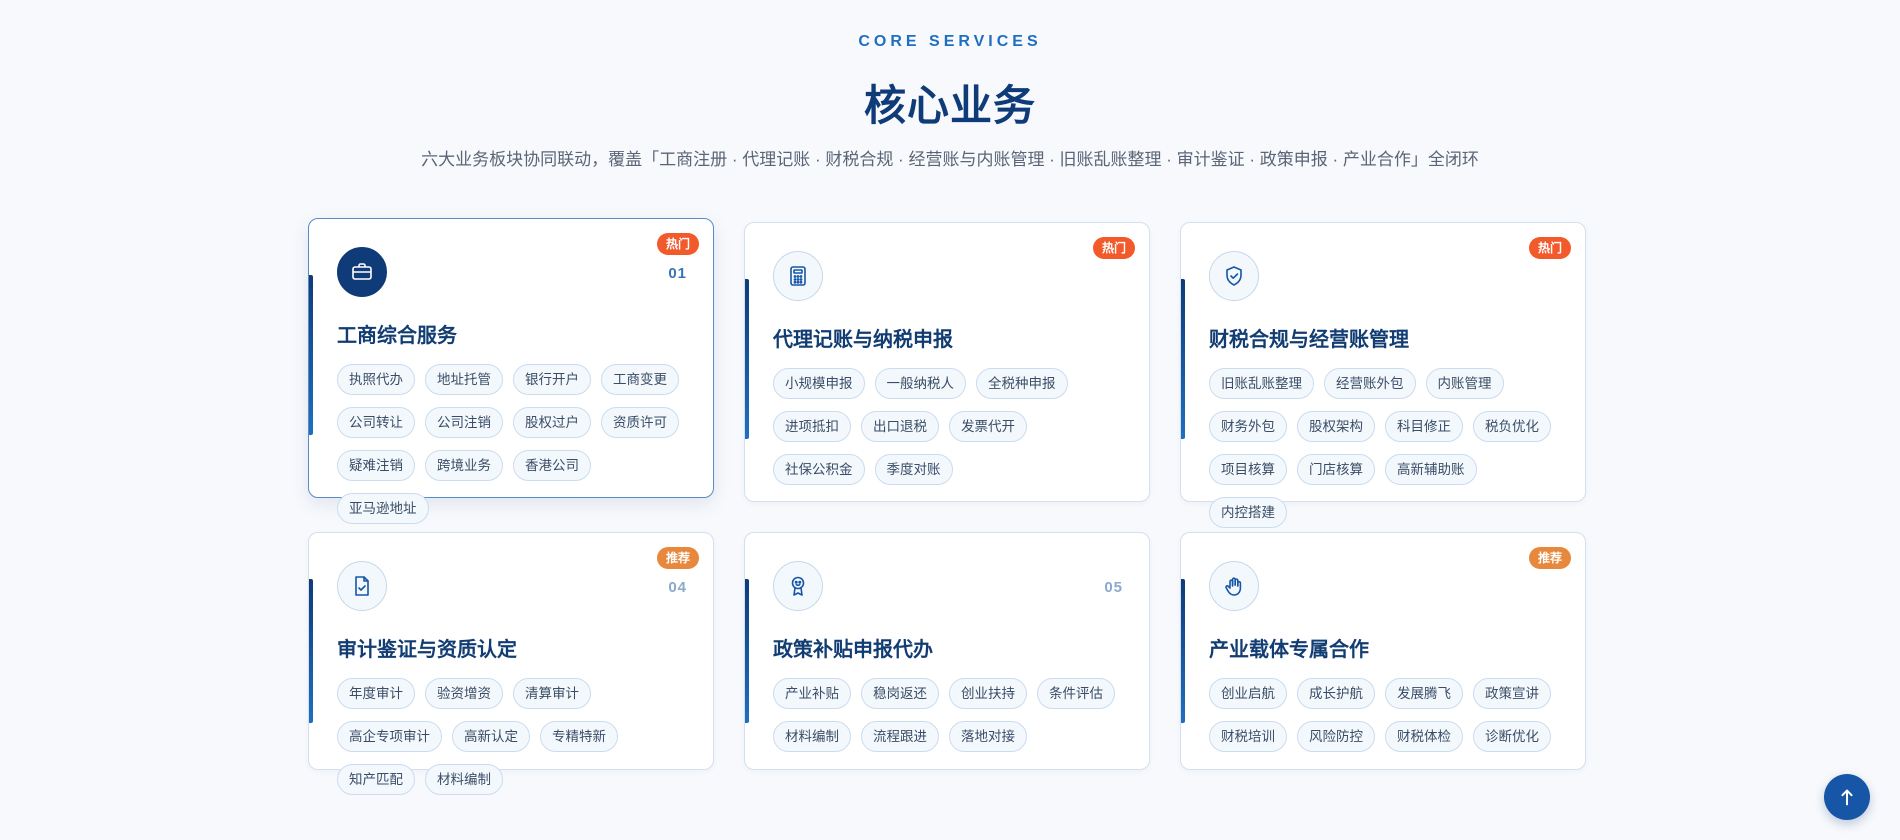 The image size is (1900, 840). What do you see at coordinates (362, 272) in the screenshot?
I see `briefcase-icon` at bounding box center [362, 272].